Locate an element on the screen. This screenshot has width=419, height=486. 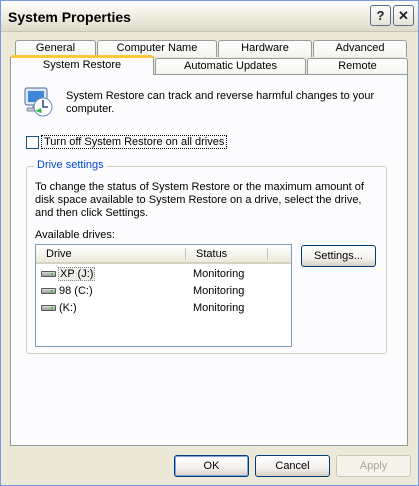
system-restore-icon is located at coordinates (38, 102).